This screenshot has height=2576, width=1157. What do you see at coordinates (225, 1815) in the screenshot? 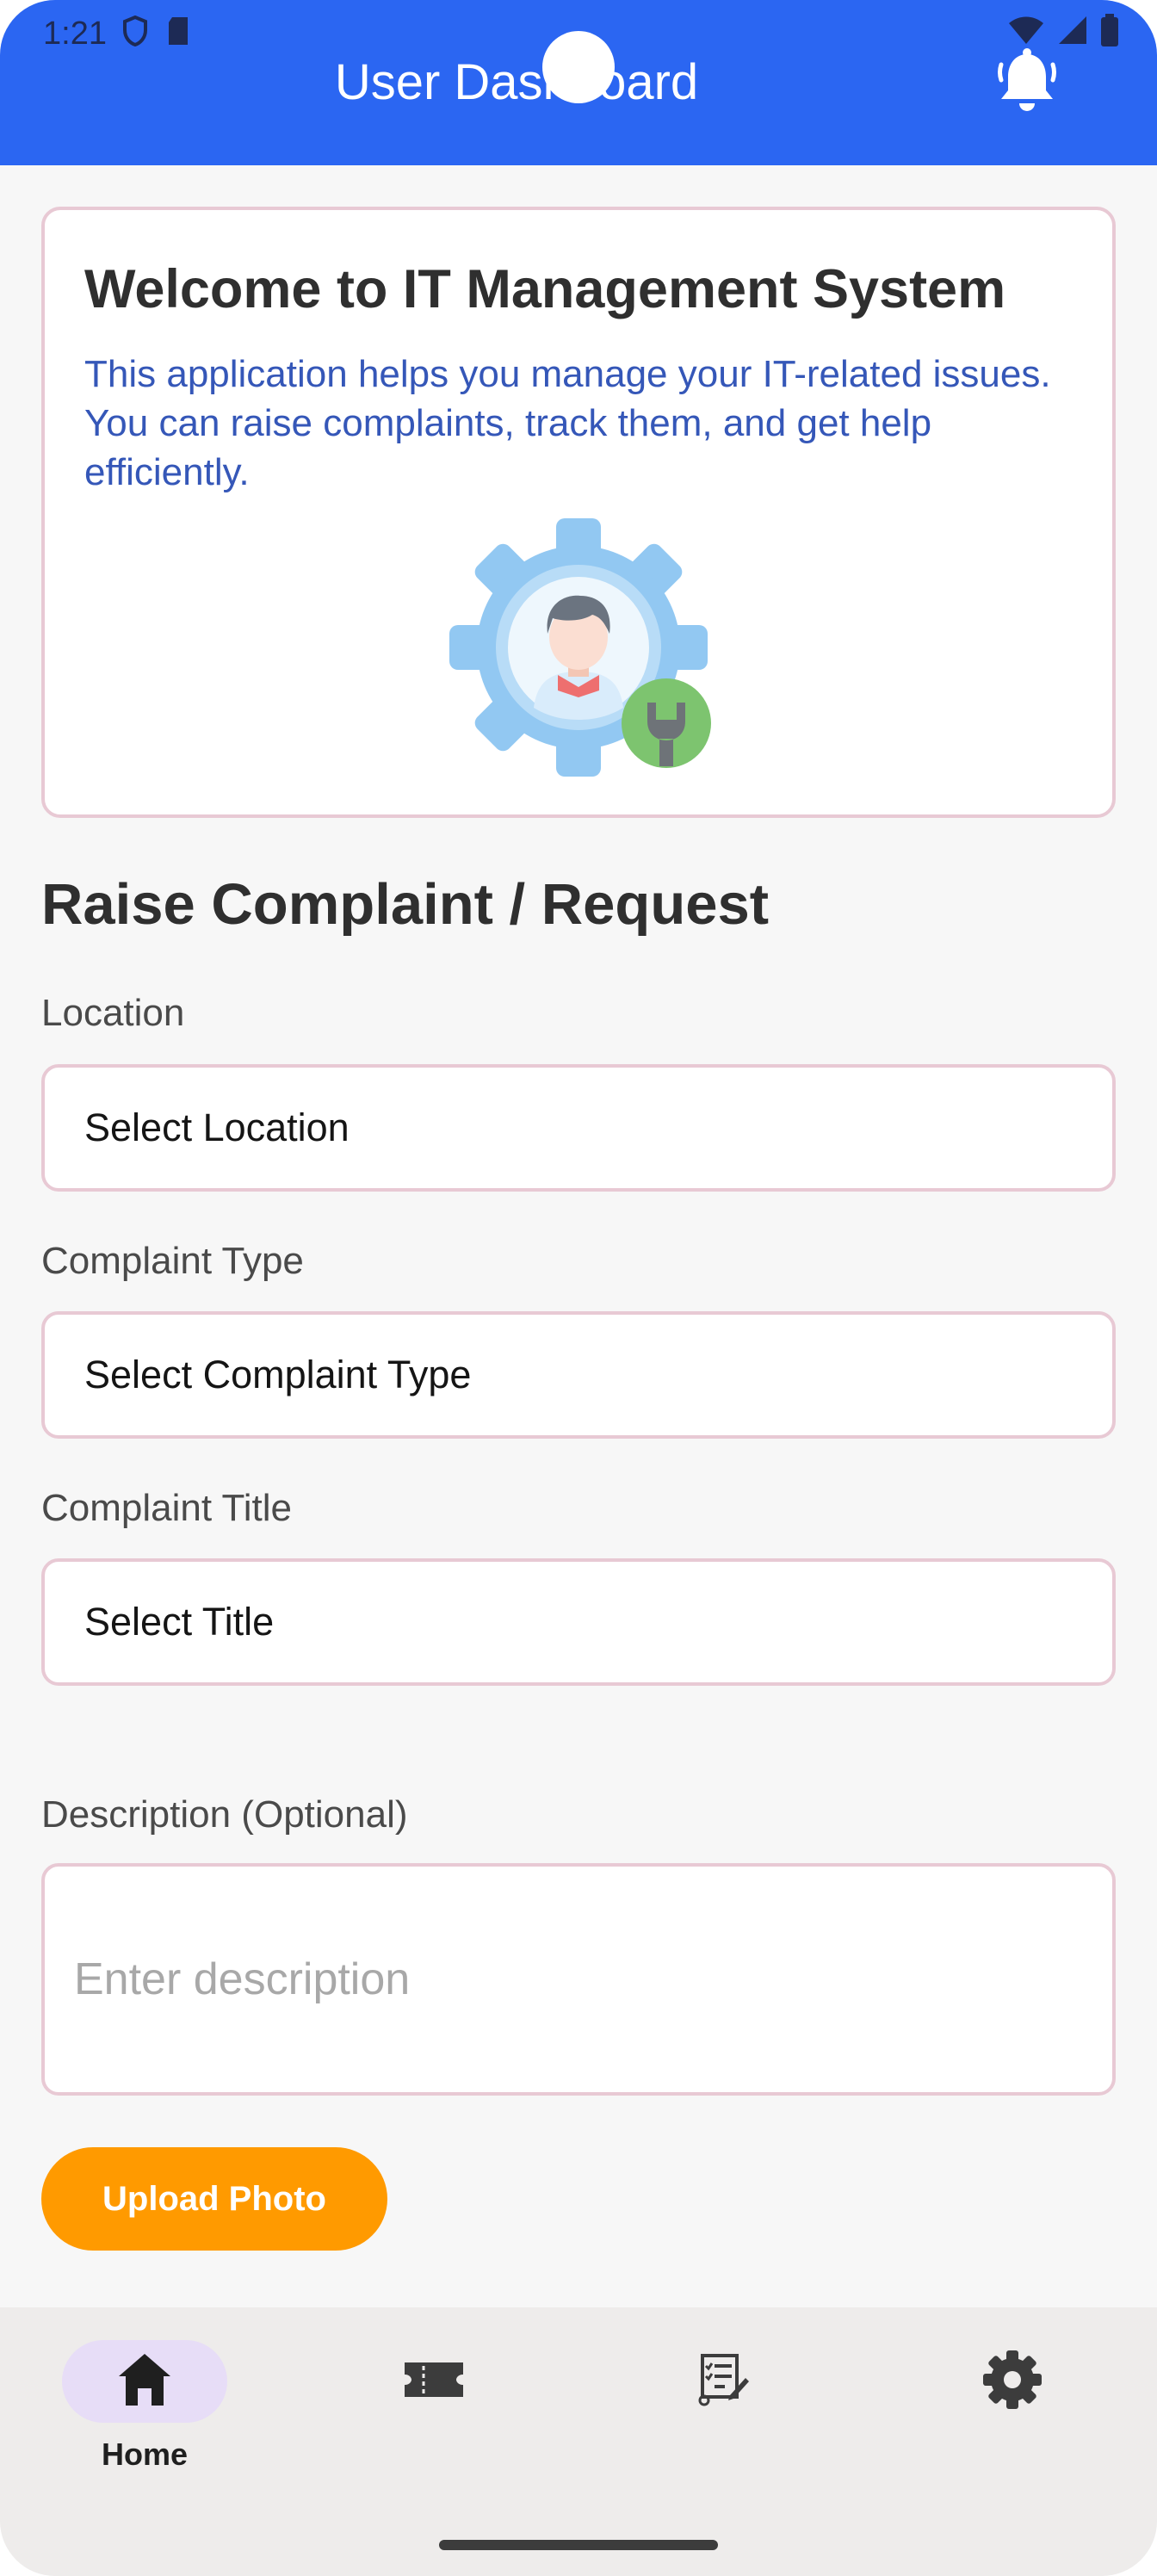
I see `description-label: Description (Optional)` at bounding box center [225, 1815].